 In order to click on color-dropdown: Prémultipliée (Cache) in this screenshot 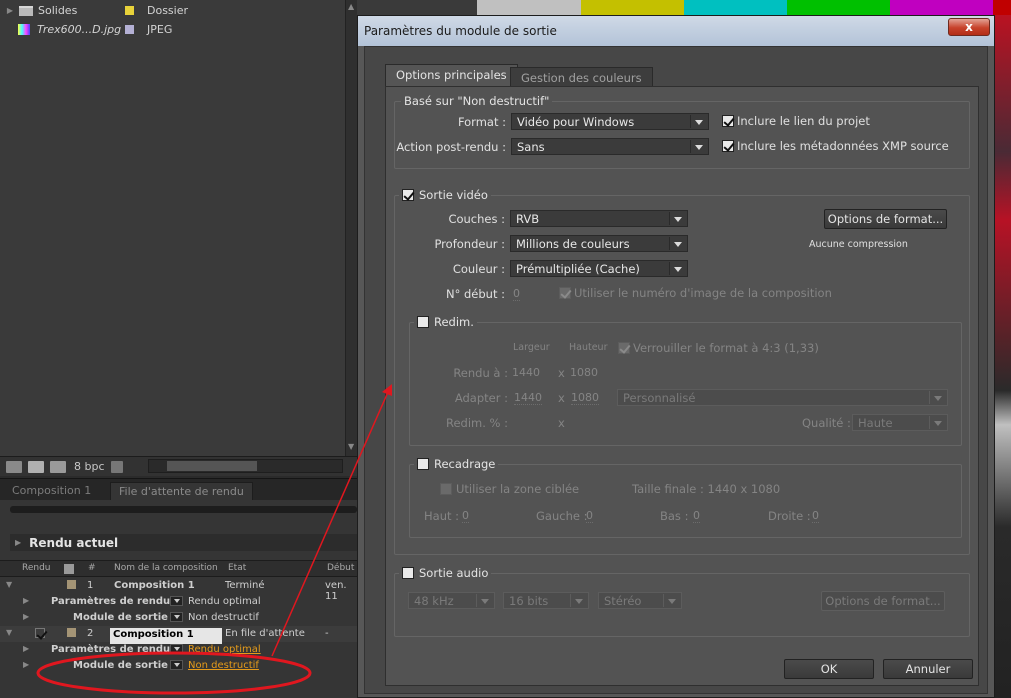, I will do `click(599, 268)`.